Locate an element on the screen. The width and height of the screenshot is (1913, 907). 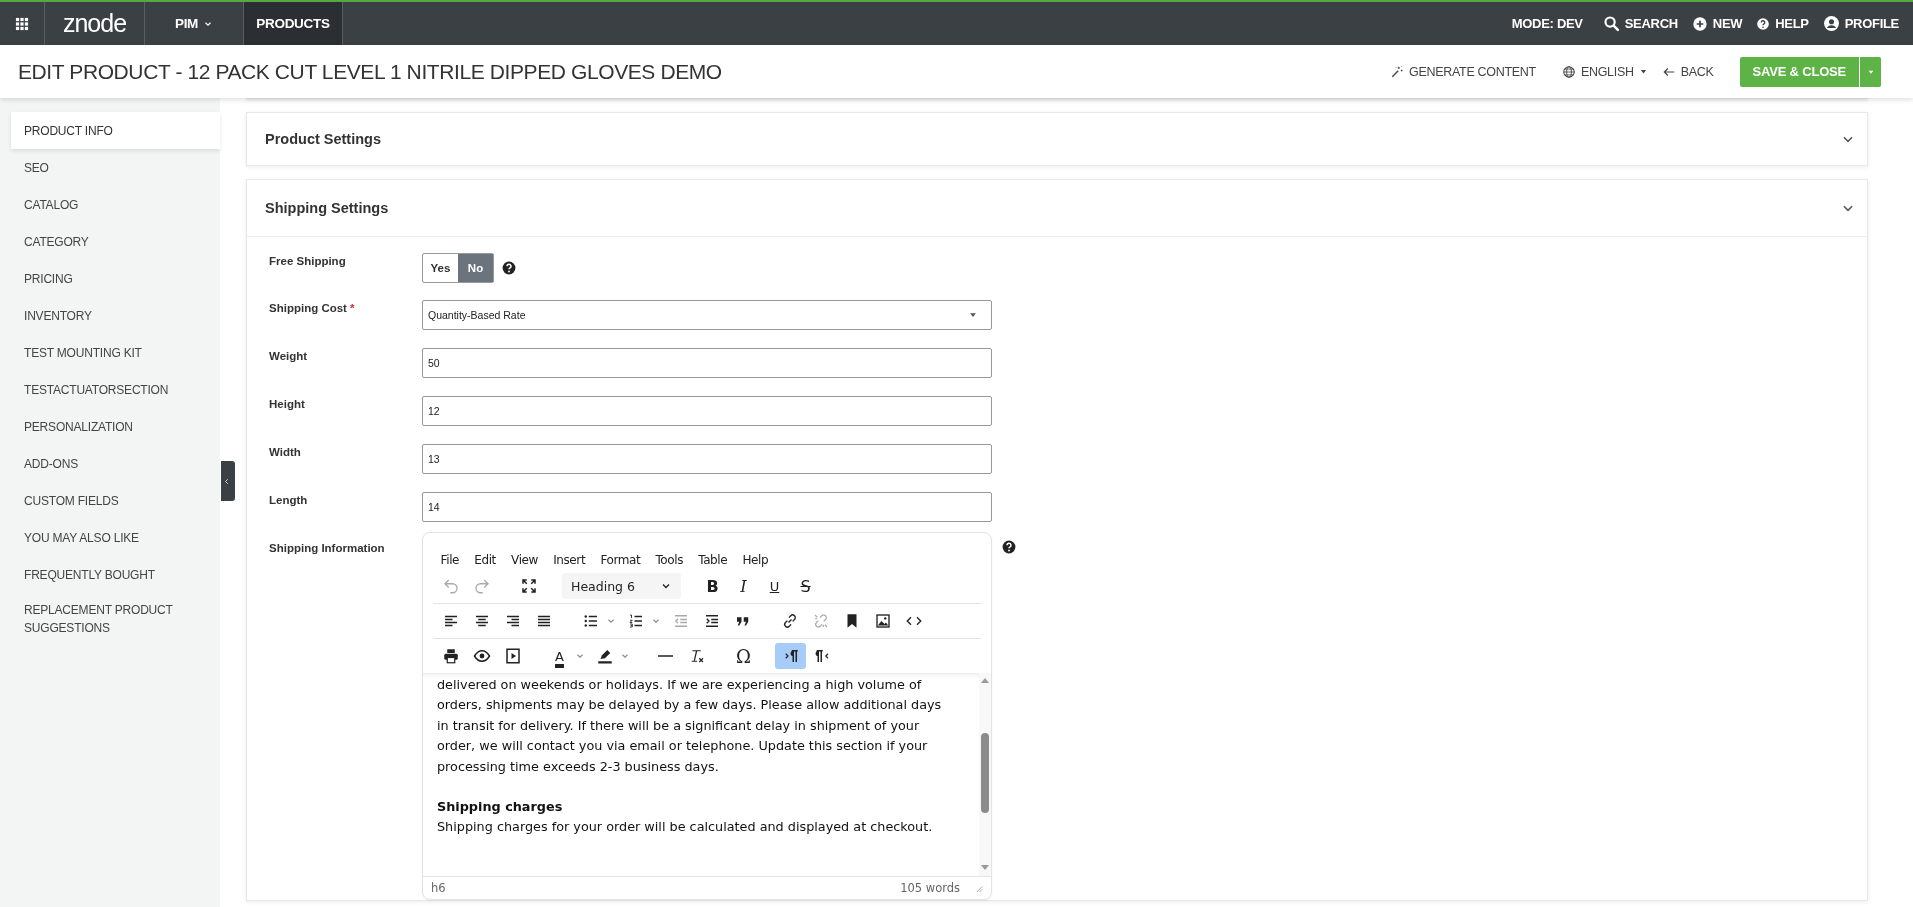
caret-icon is located at coordinates (1643, 71).